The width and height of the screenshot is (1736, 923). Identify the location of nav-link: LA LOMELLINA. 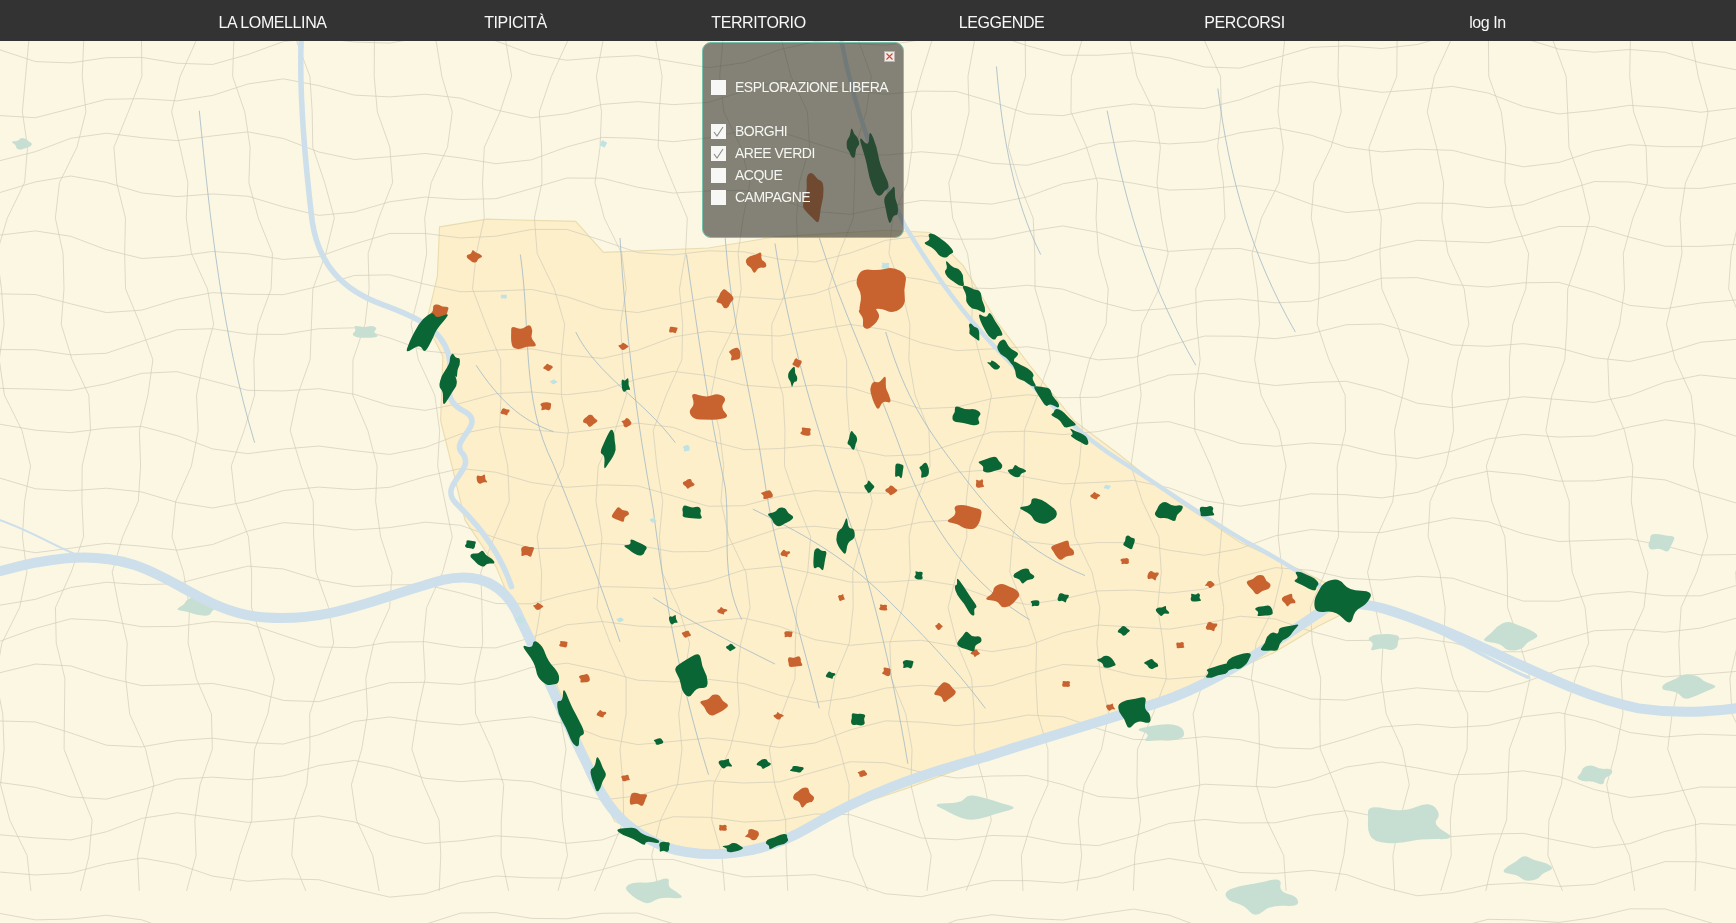
(272, 20).